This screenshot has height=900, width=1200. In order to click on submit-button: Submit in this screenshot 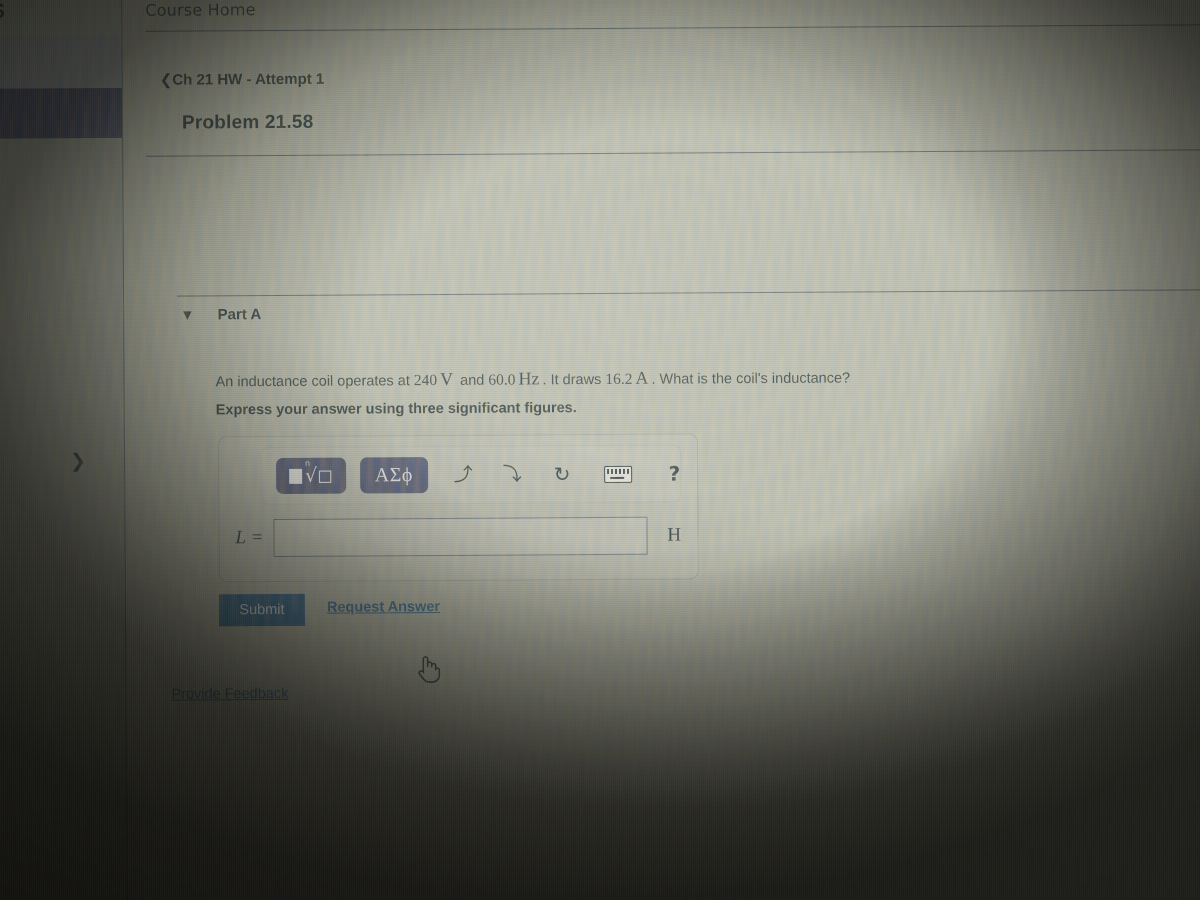, I will do `click(262, 610)`.